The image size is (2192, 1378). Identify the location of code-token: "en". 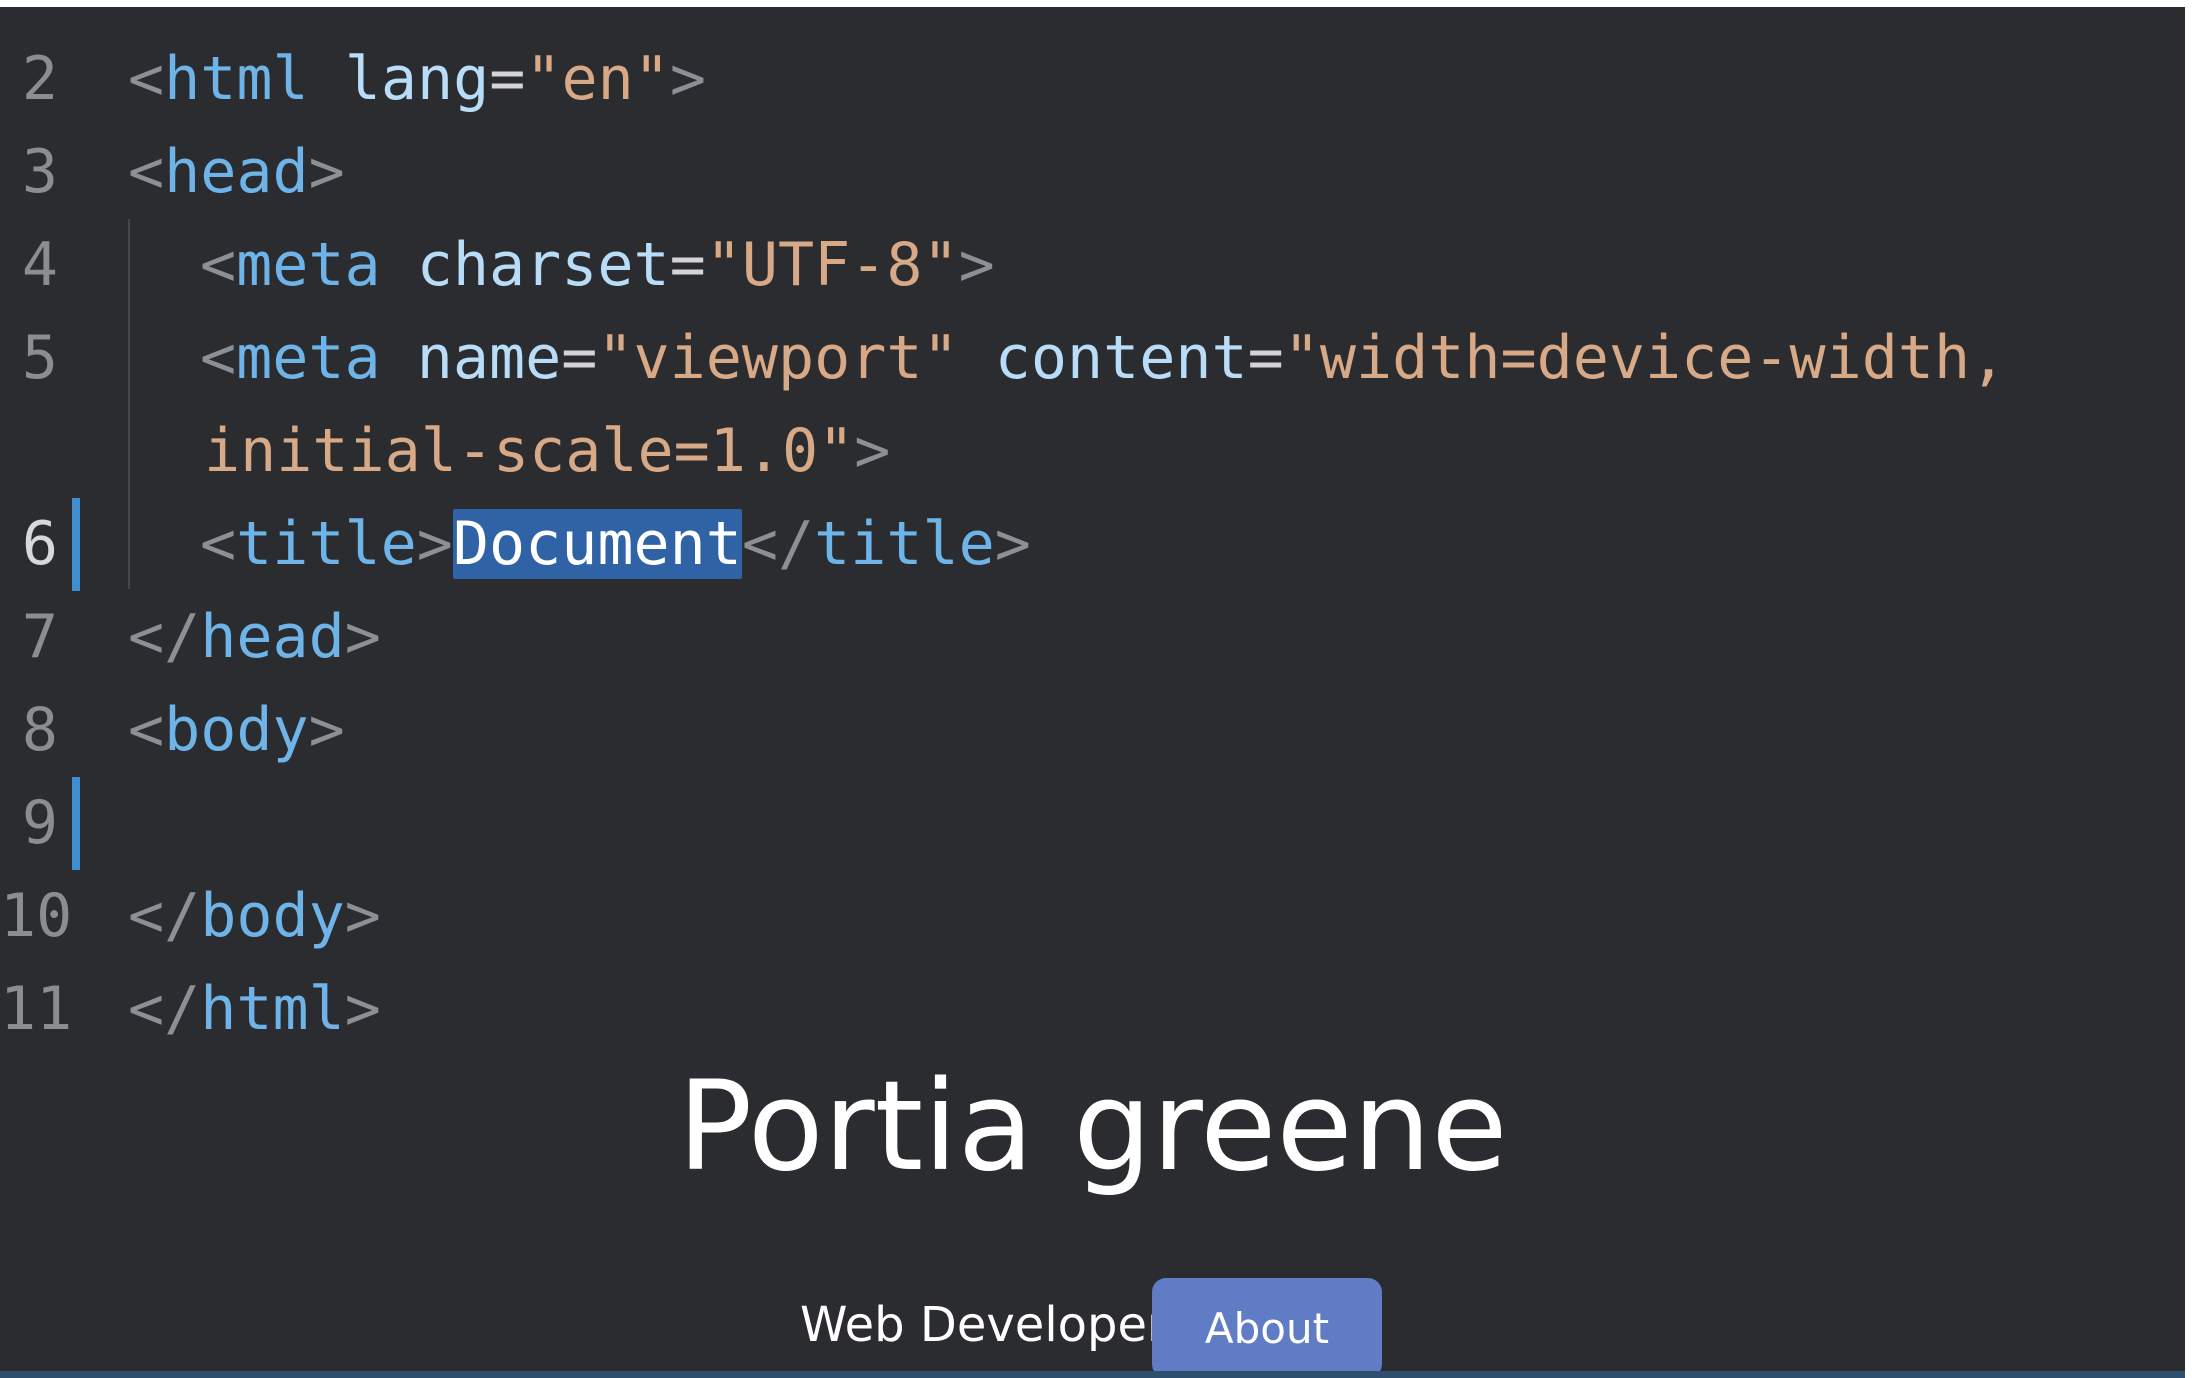
(597, 79).